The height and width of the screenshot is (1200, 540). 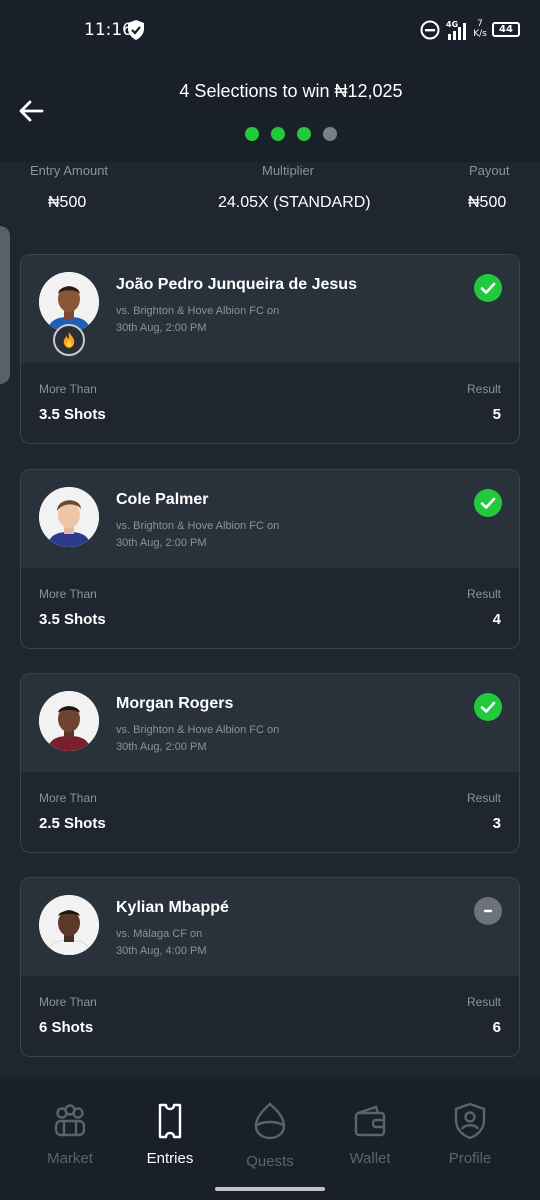 I want to click on player-name: Cole Palmer, so click(x=162, y=499).